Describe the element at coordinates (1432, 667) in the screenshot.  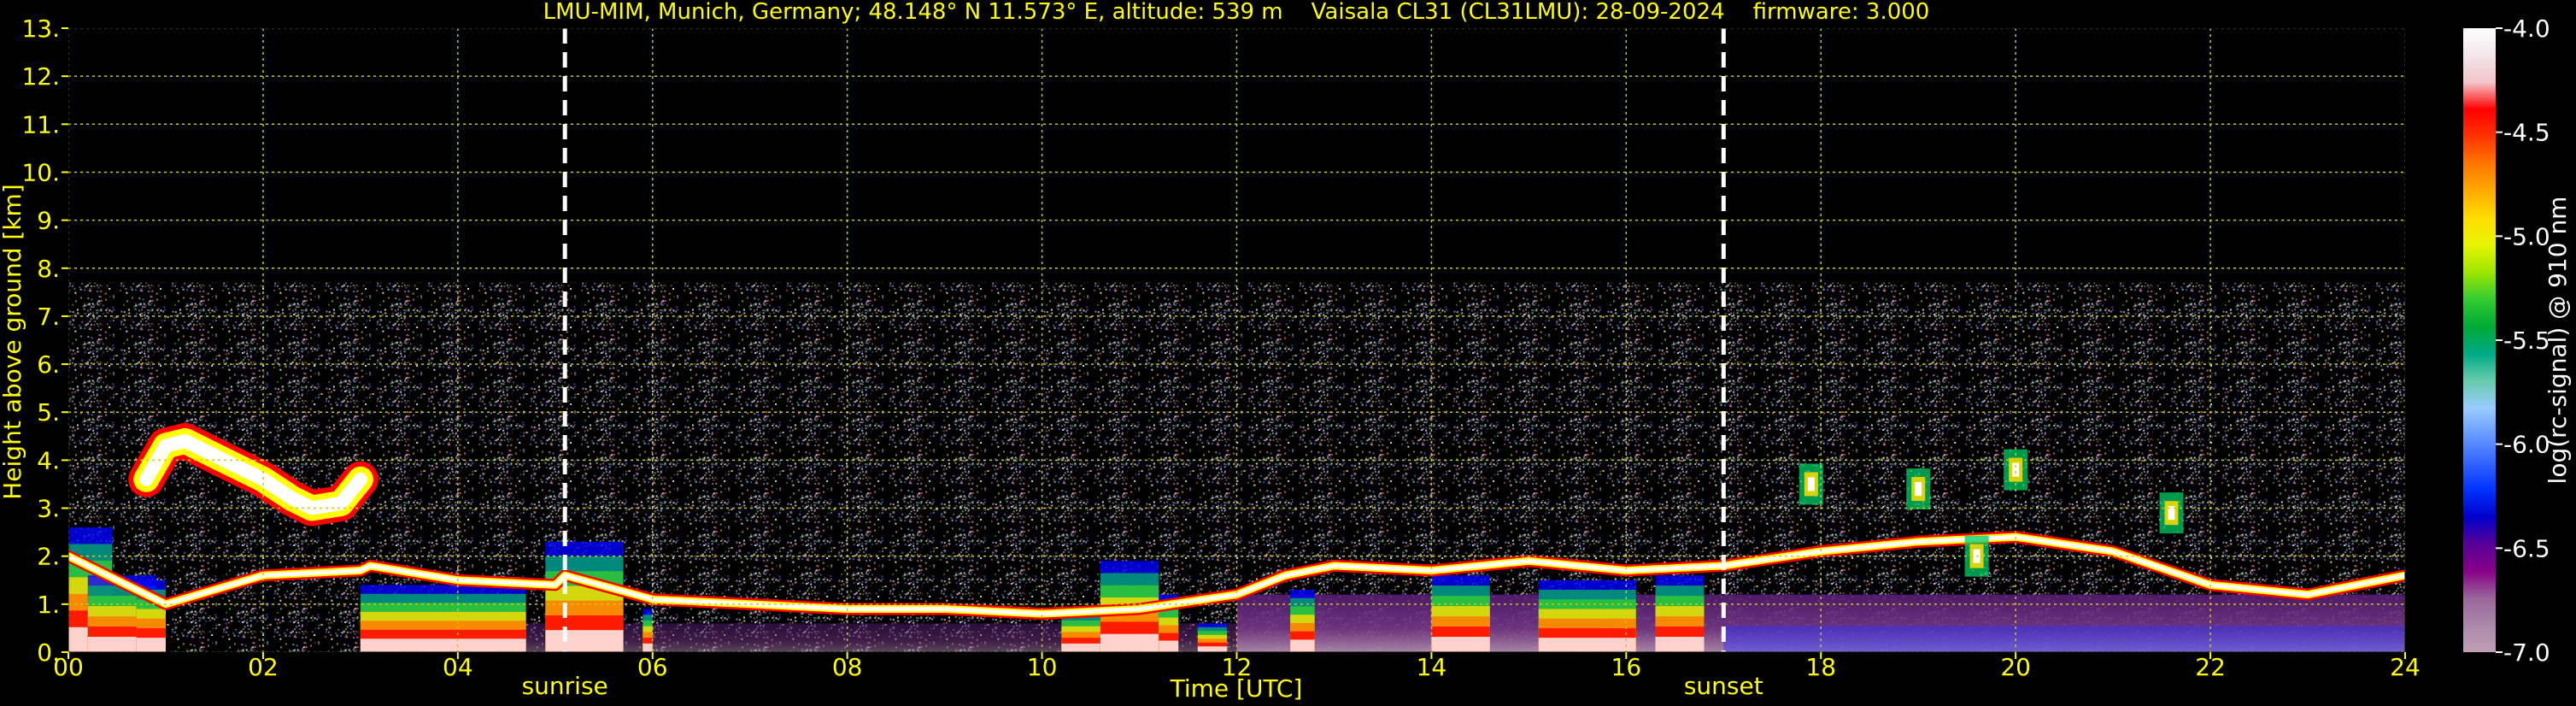
I see `x-tick-label: 14` at that location.